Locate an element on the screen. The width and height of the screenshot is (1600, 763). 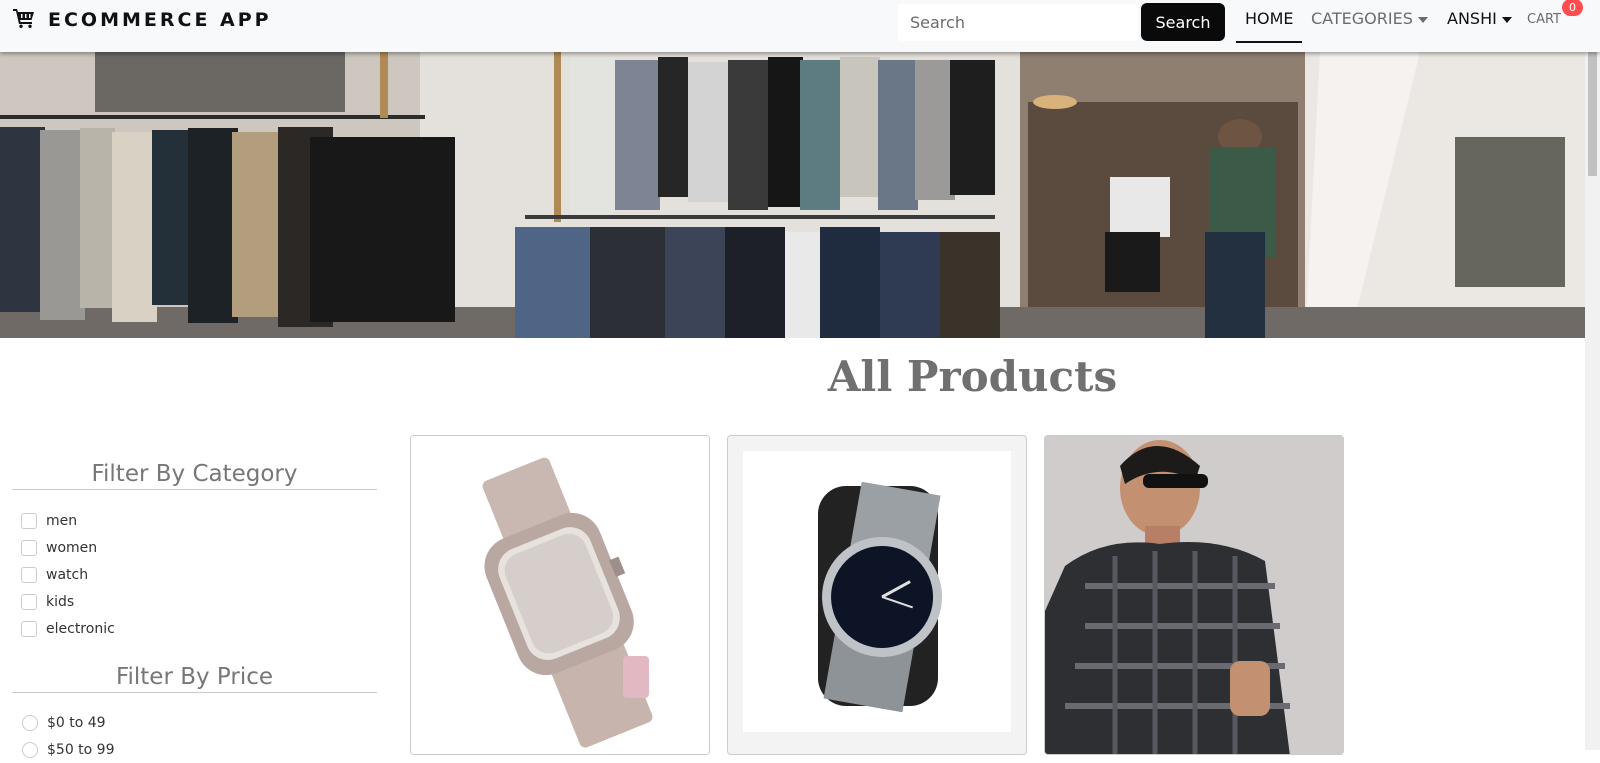
search-input is located at coordinates (1018, 22).